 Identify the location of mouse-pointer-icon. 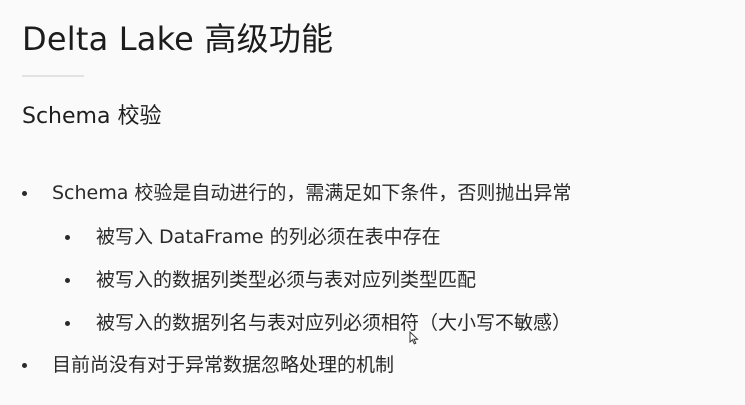
(414, 338).